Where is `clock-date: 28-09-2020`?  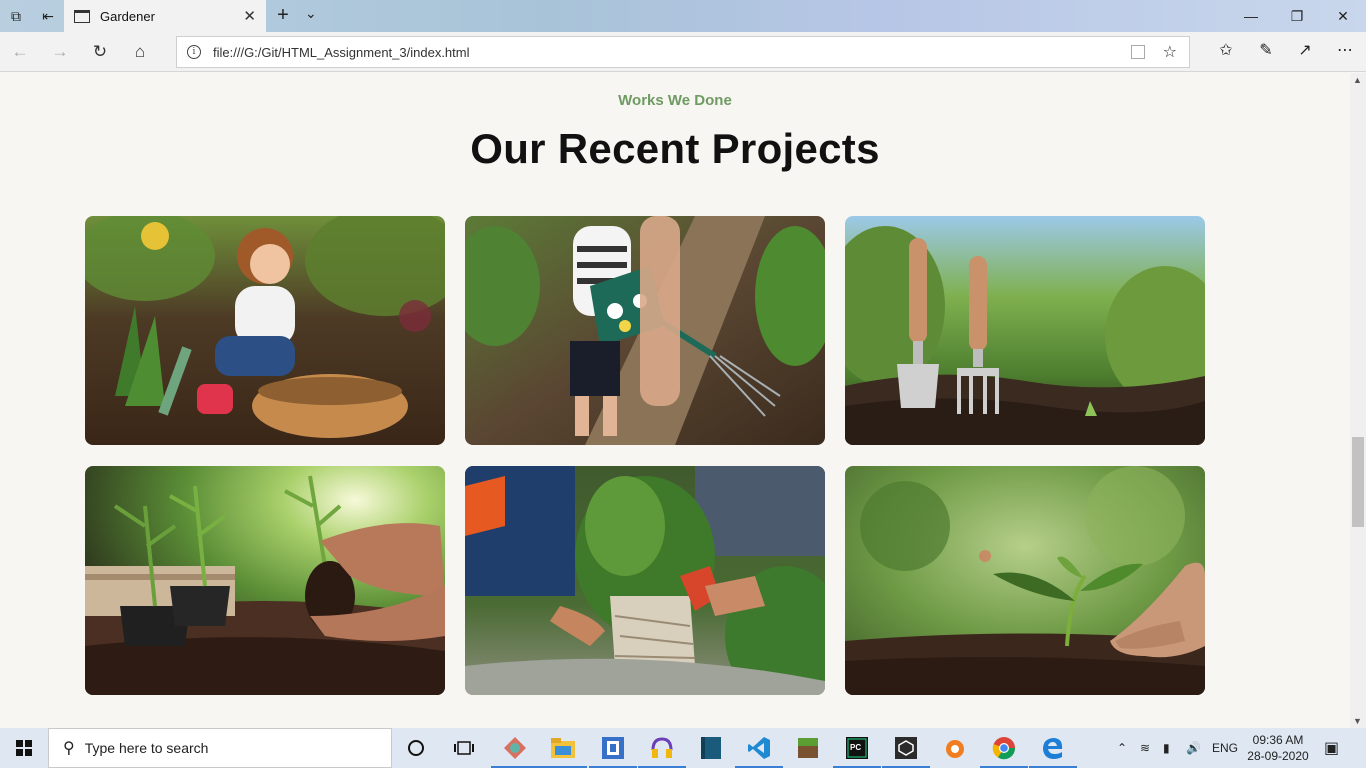
clock-date: 28-09-2020 is located at coordinates (1278, 756).